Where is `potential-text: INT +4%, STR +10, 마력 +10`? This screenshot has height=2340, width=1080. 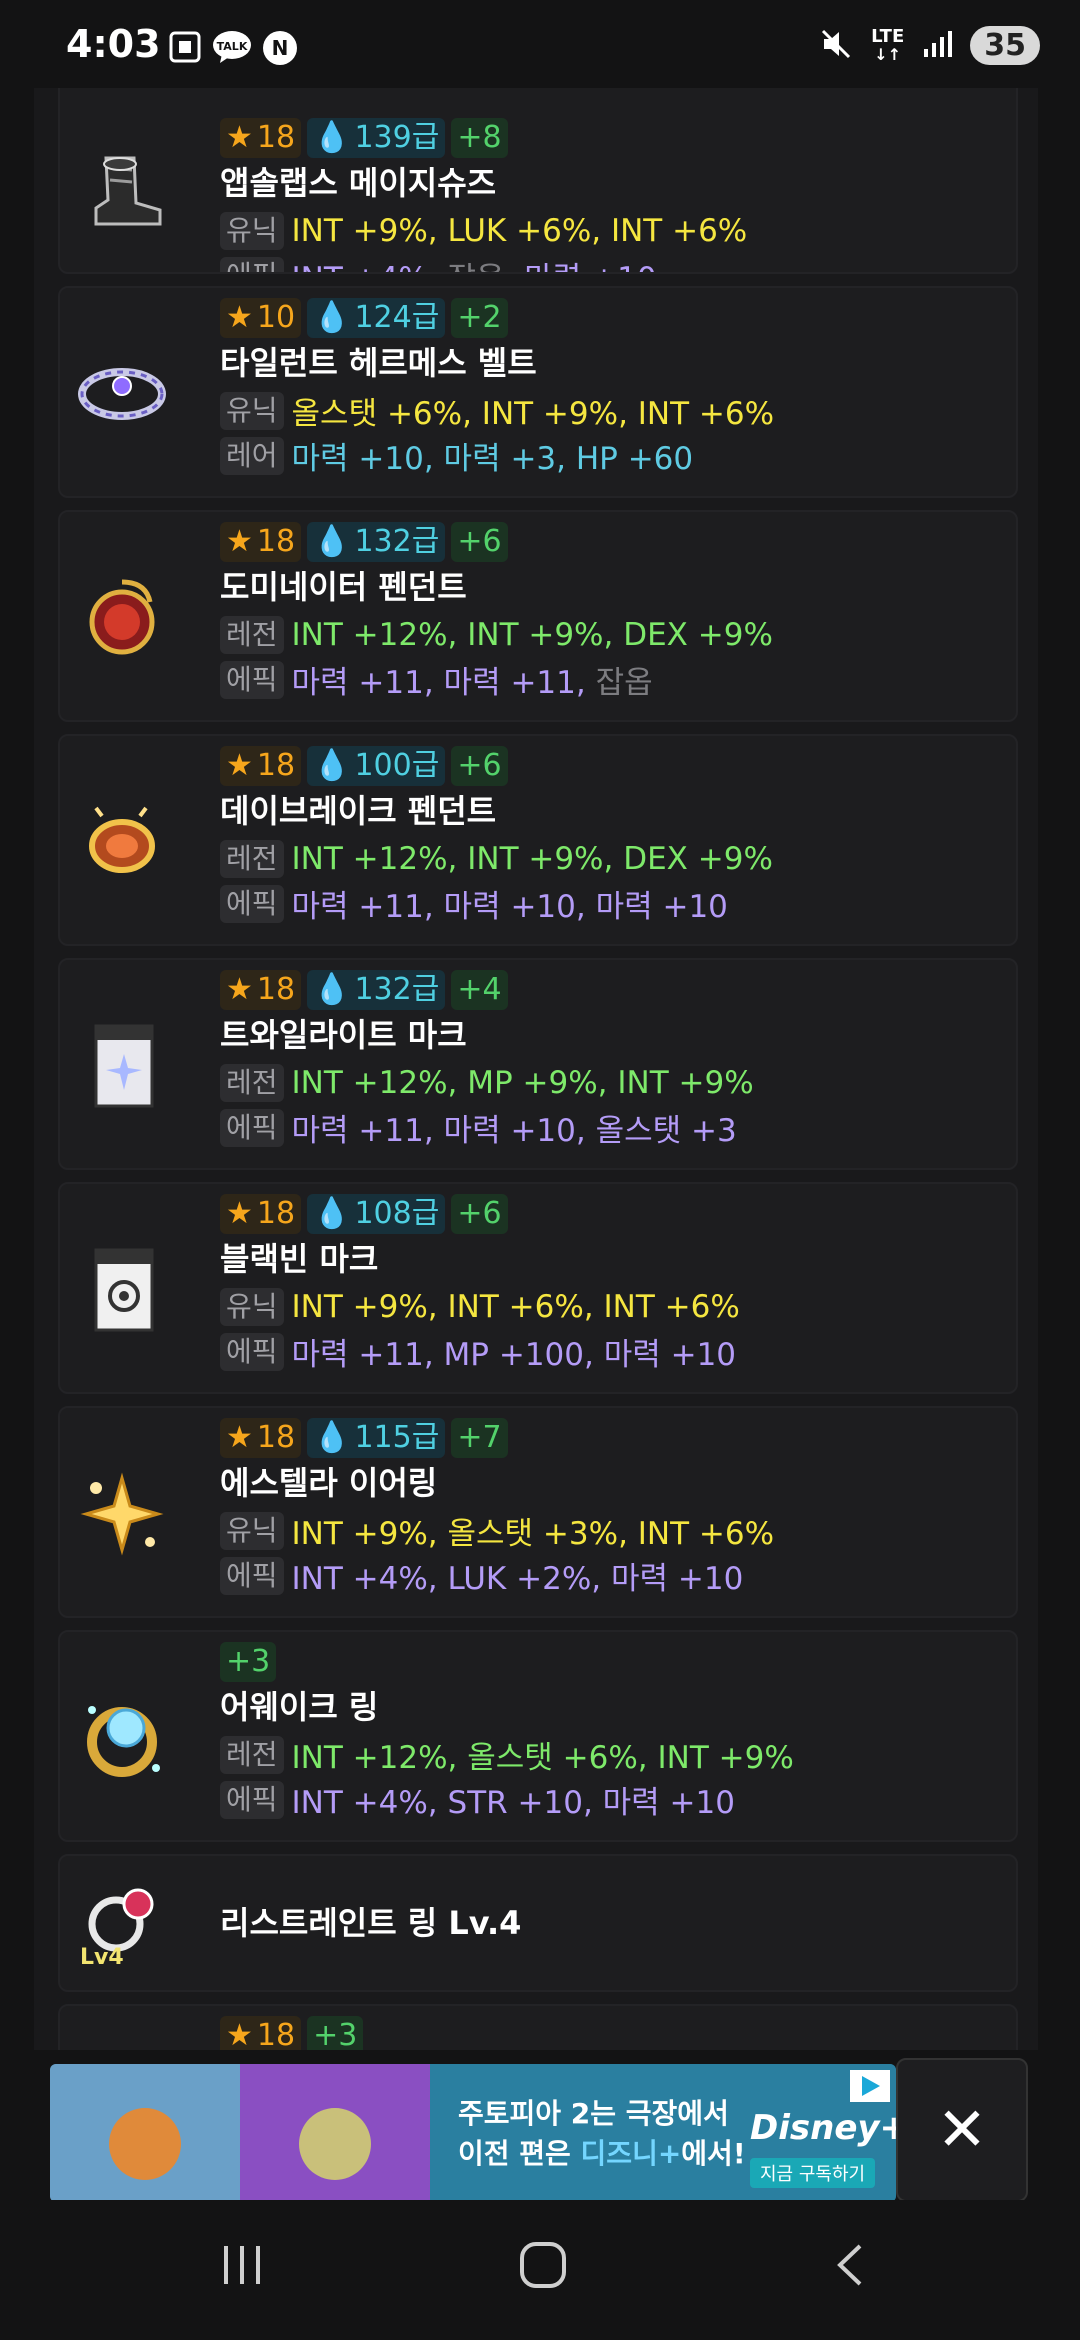 potential-text: INT +4%, STR +10, 마력 +10 is located at coordinates (513, 1803).